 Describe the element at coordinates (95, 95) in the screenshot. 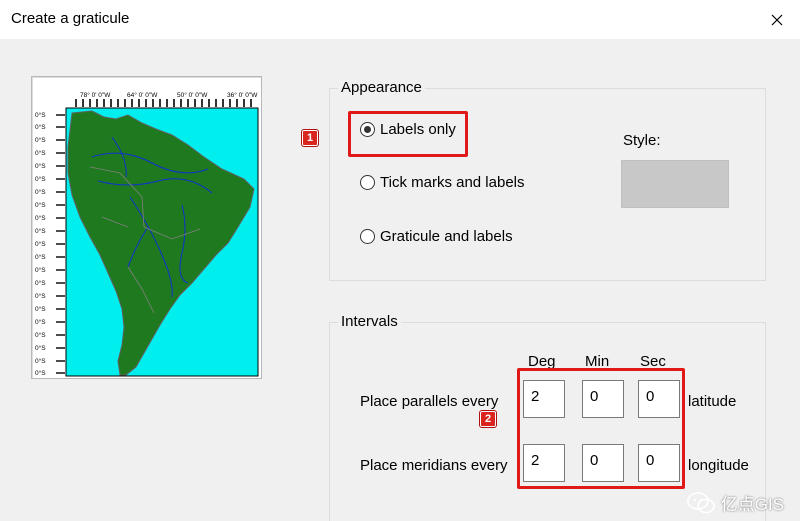

I see `top-tick-label: 78° 0' 0"W` at that location.